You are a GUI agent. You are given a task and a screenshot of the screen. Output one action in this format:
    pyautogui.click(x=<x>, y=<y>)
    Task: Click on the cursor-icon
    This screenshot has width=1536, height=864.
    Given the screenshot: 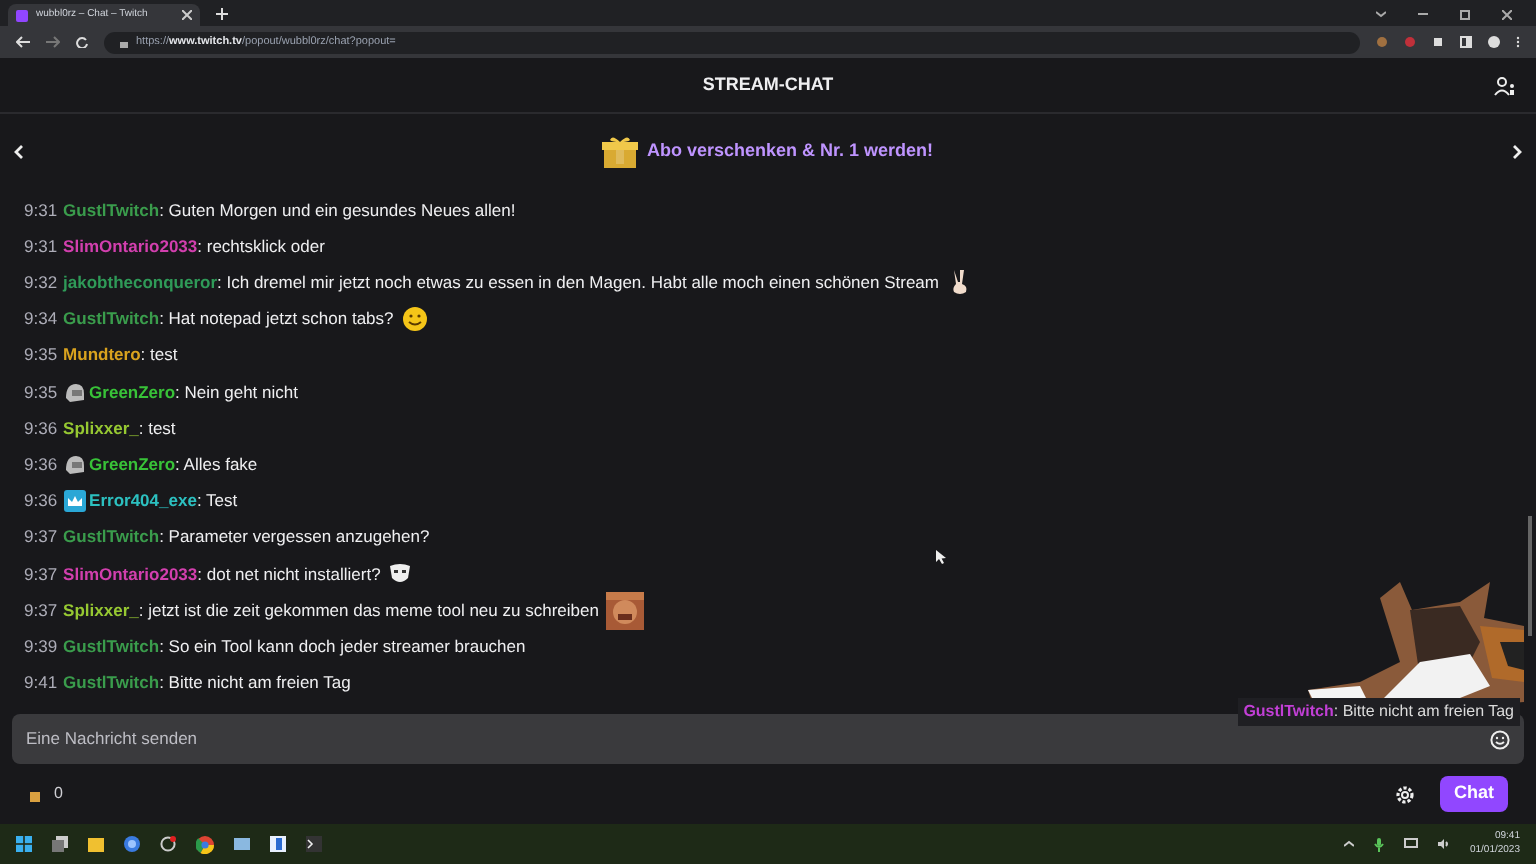 What is the action you would take?
    pyautogui.click(x=941, y=557)
    